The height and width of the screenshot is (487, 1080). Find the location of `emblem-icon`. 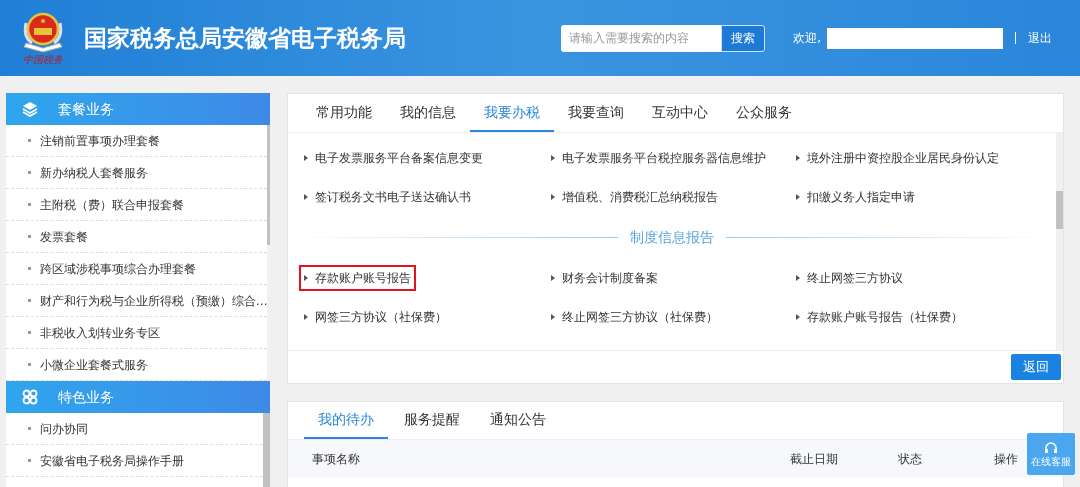

emblem-icon is located at coordinates (43, 33).